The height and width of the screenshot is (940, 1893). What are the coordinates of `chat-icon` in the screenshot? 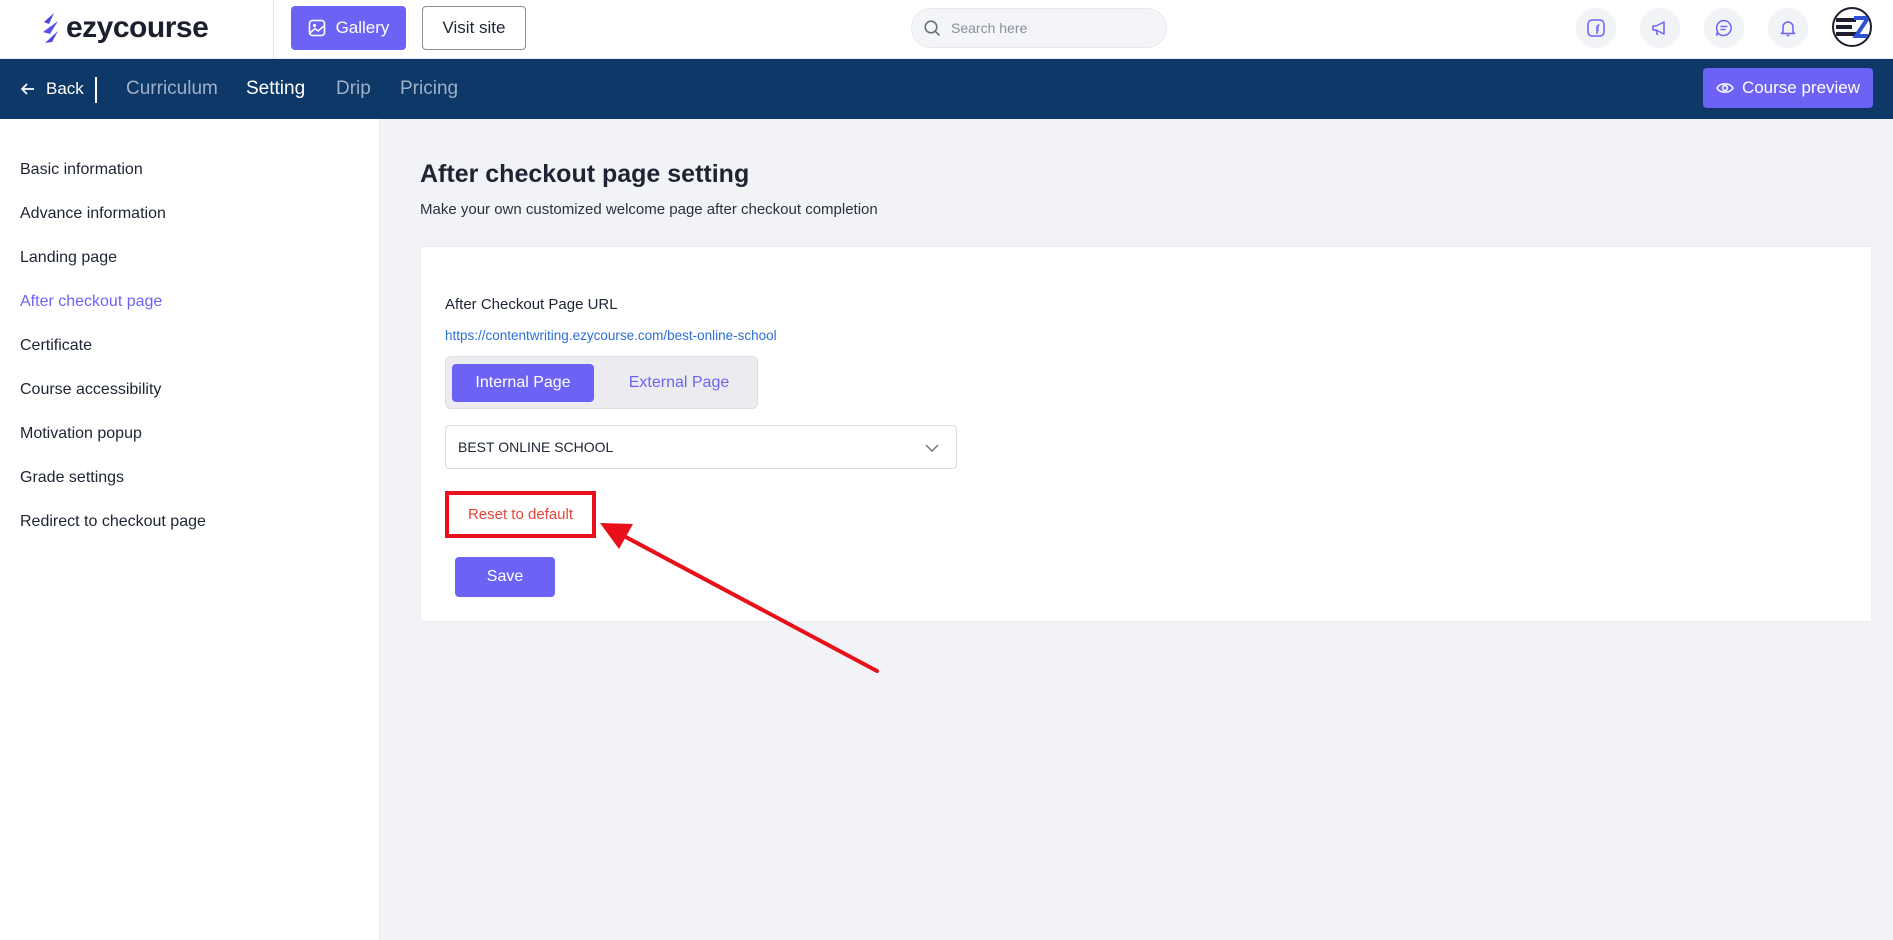 It's located at (1723, 28).